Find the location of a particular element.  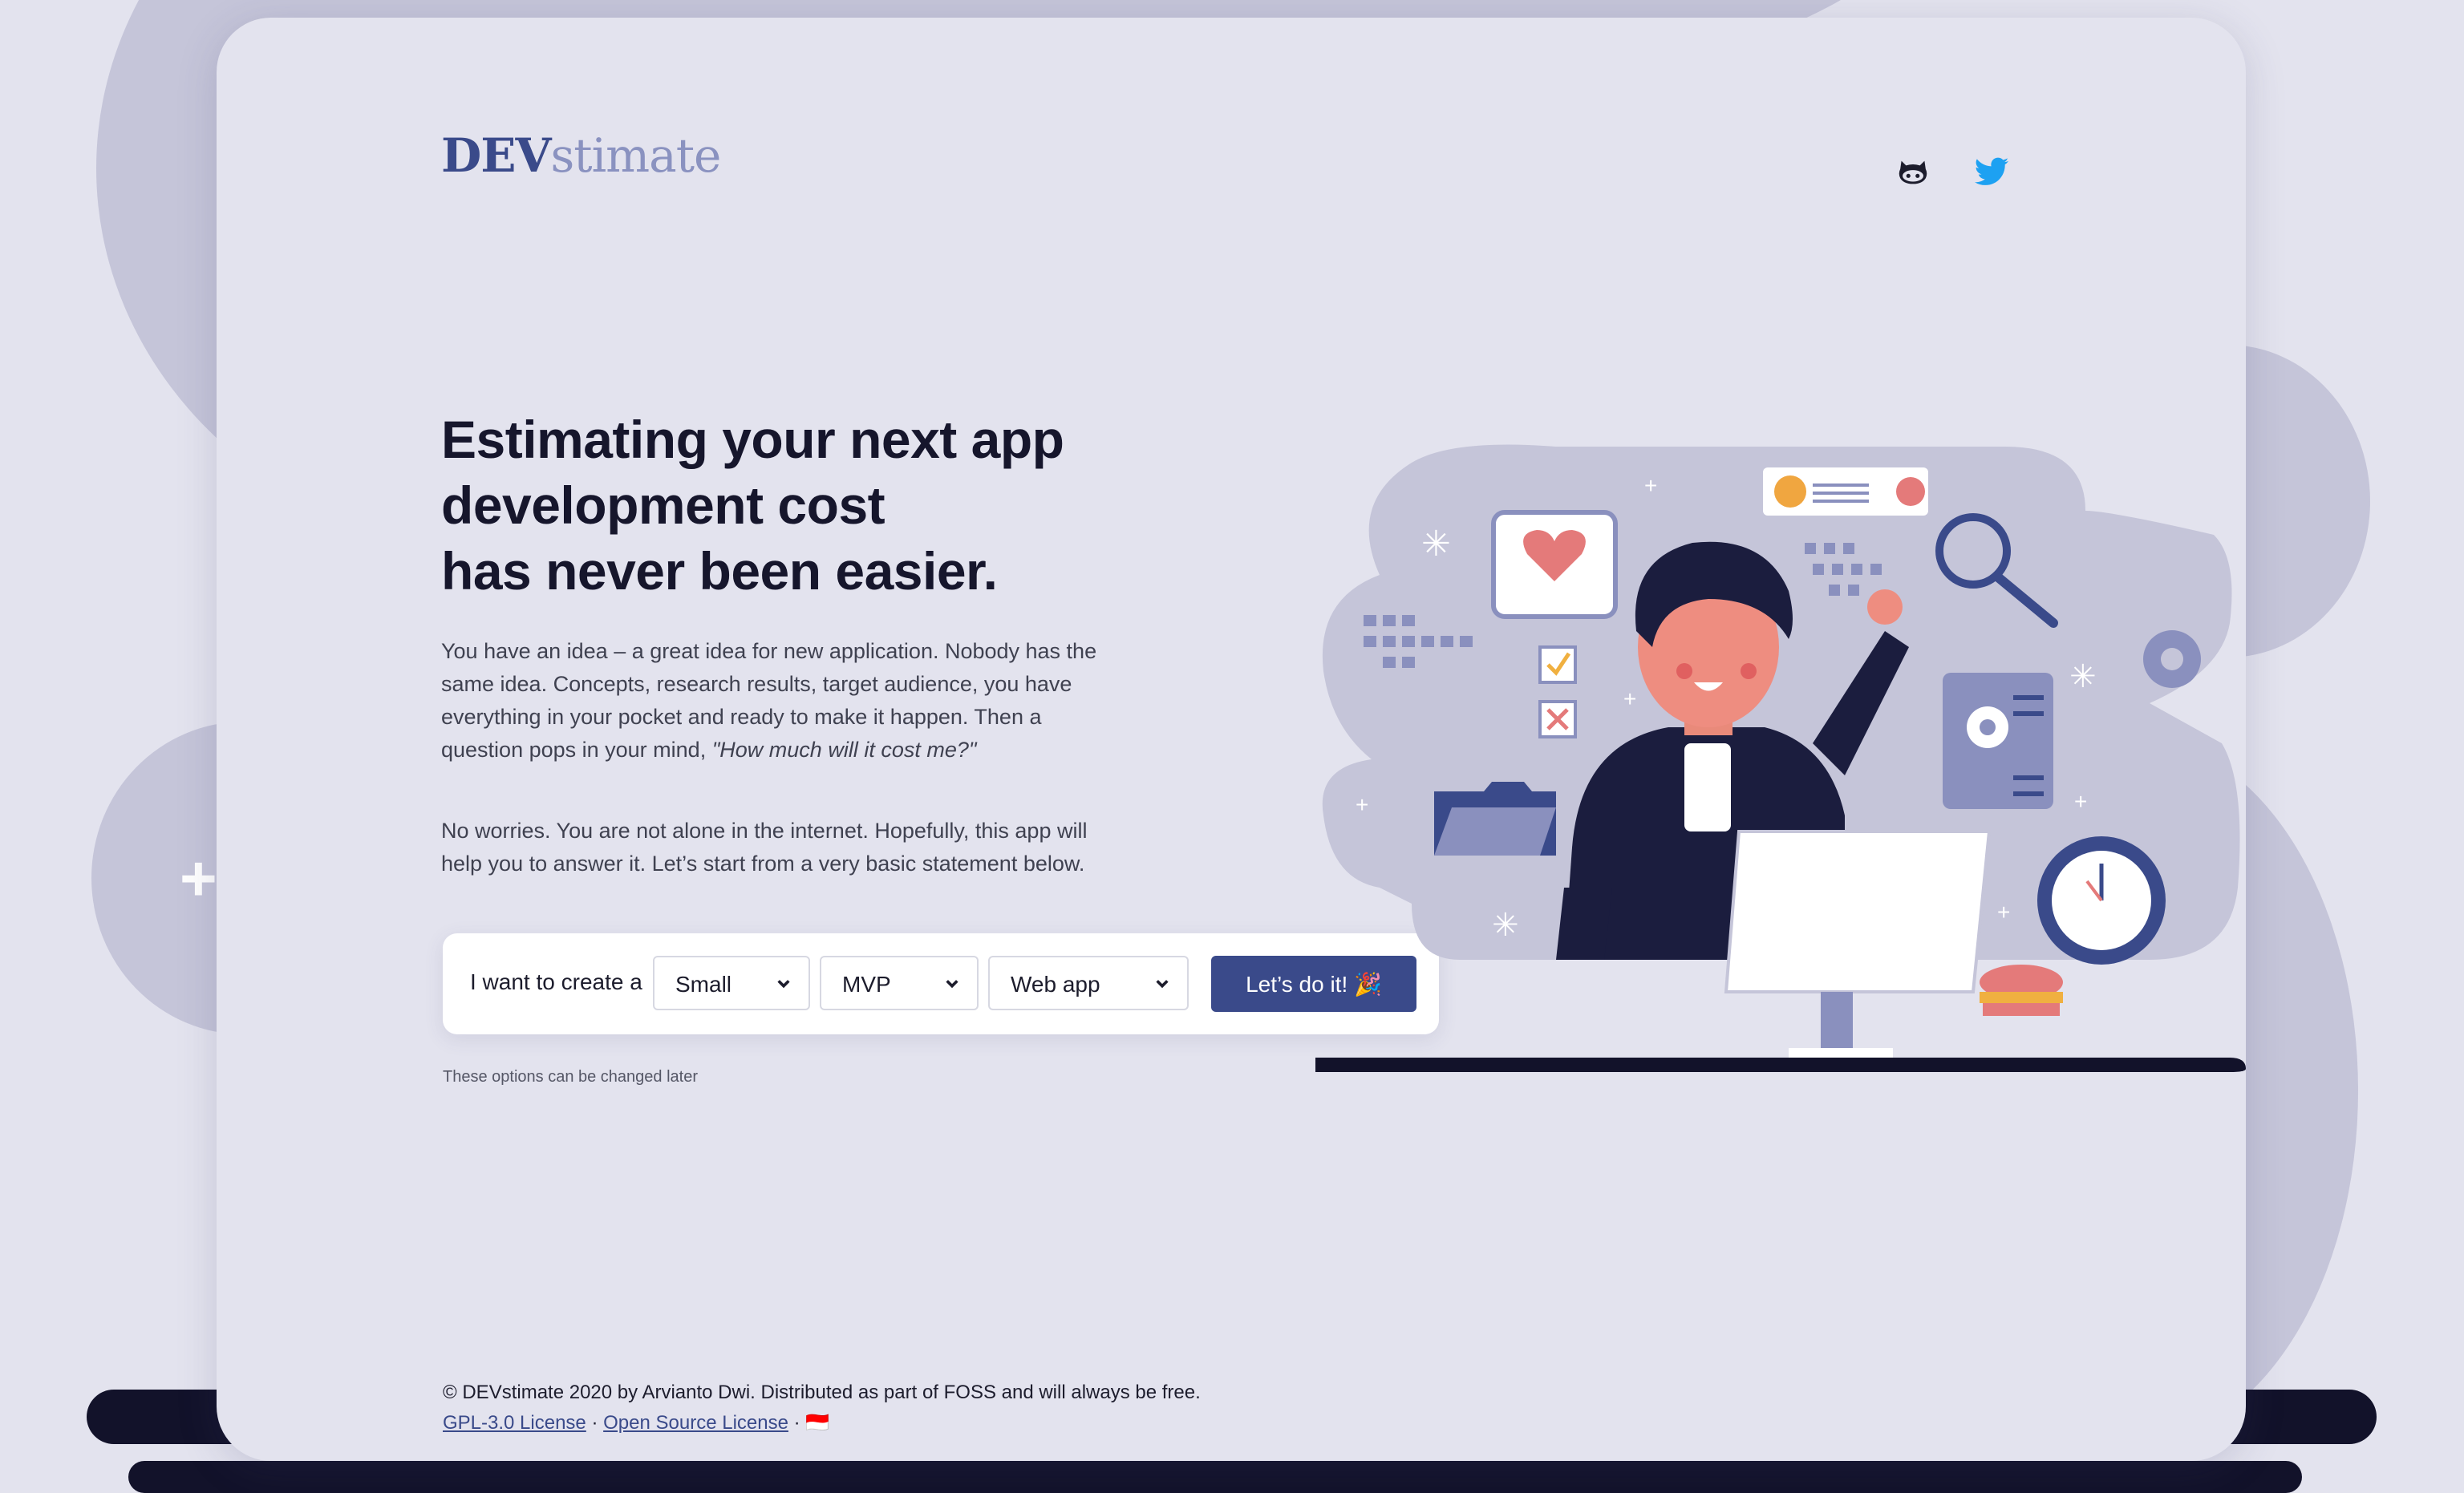

gpl-license-link: GPL-3.0 License is located at coordinates (515, 1423).